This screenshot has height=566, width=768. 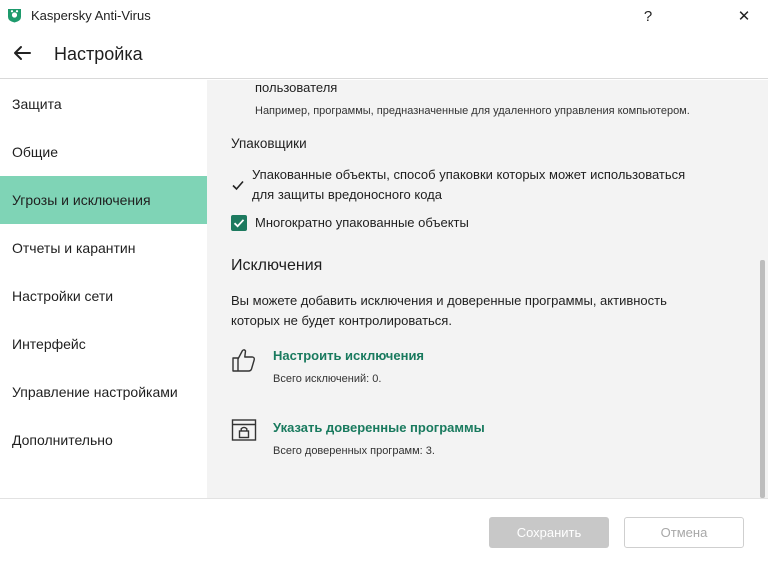 What do you see at coordinates (103, 248) in the screenshot?
I see `sidebar-item-reports-quarantine: Отчеты и карантин` at bounding box center [103, 248].